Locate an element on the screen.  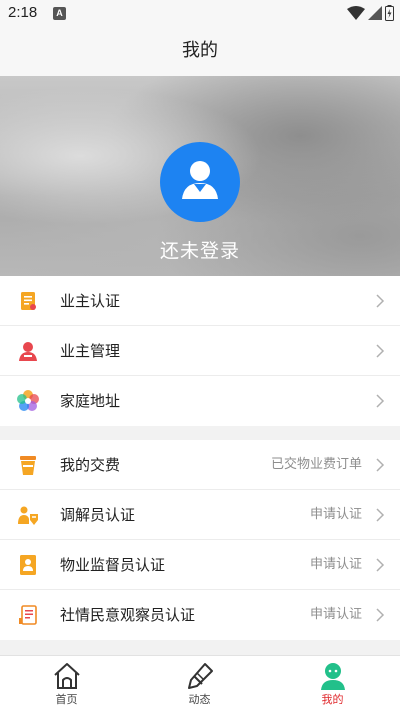
avatar is located at coordinates (200, 182).